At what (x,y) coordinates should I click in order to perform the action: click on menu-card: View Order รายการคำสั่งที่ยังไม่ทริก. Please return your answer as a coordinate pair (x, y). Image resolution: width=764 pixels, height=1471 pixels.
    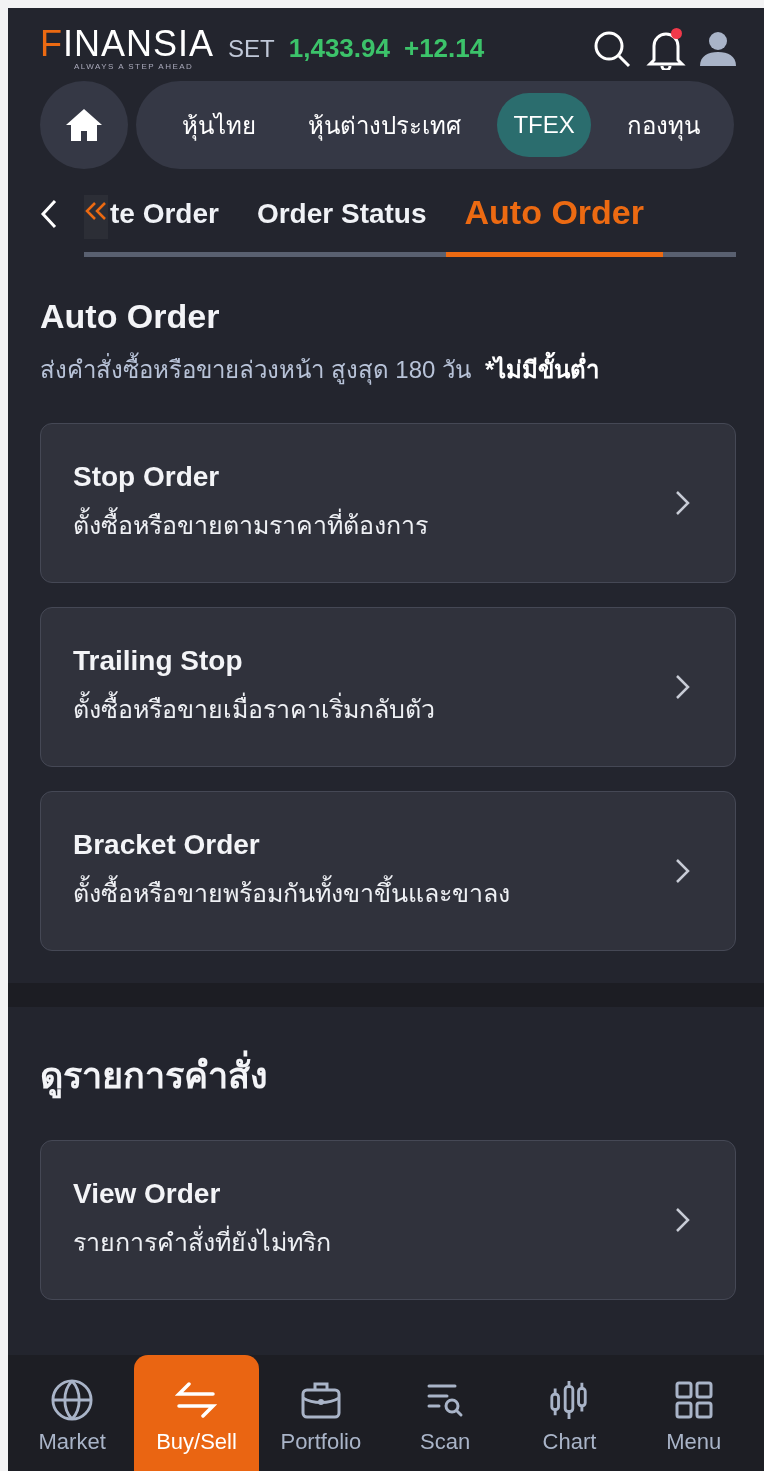
    Looking at the image, I should click on (388, 1220).